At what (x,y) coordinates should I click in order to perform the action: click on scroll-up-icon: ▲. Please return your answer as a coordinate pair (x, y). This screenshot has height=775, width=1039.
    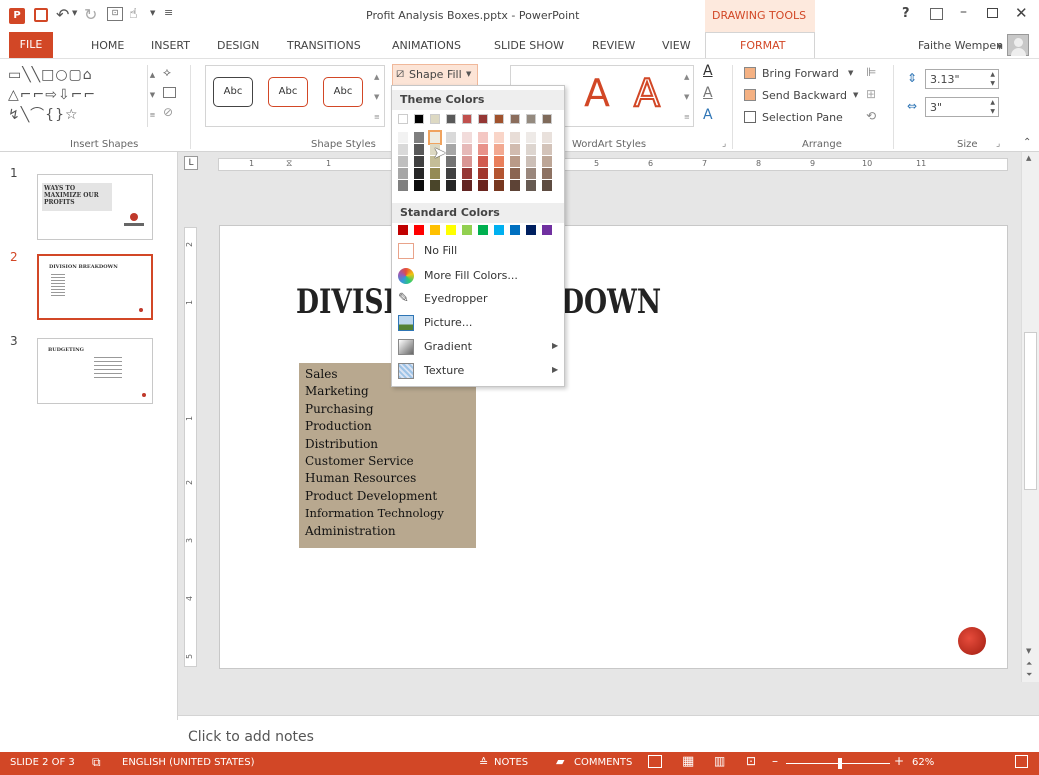
    Looking at the image, I should click on (1028, 158).